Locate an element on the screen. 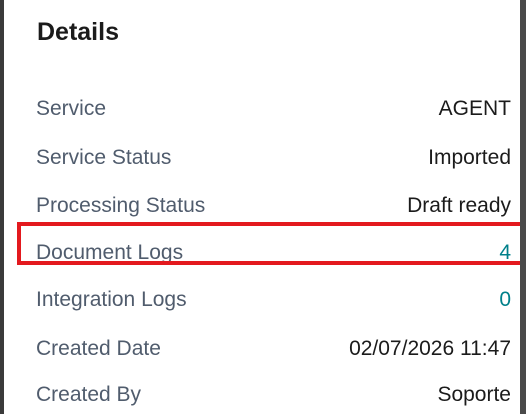 Image resolution: width=526 pixels, height=414 pixels. created-by-label: Created By is located at coordinates (89, 394).